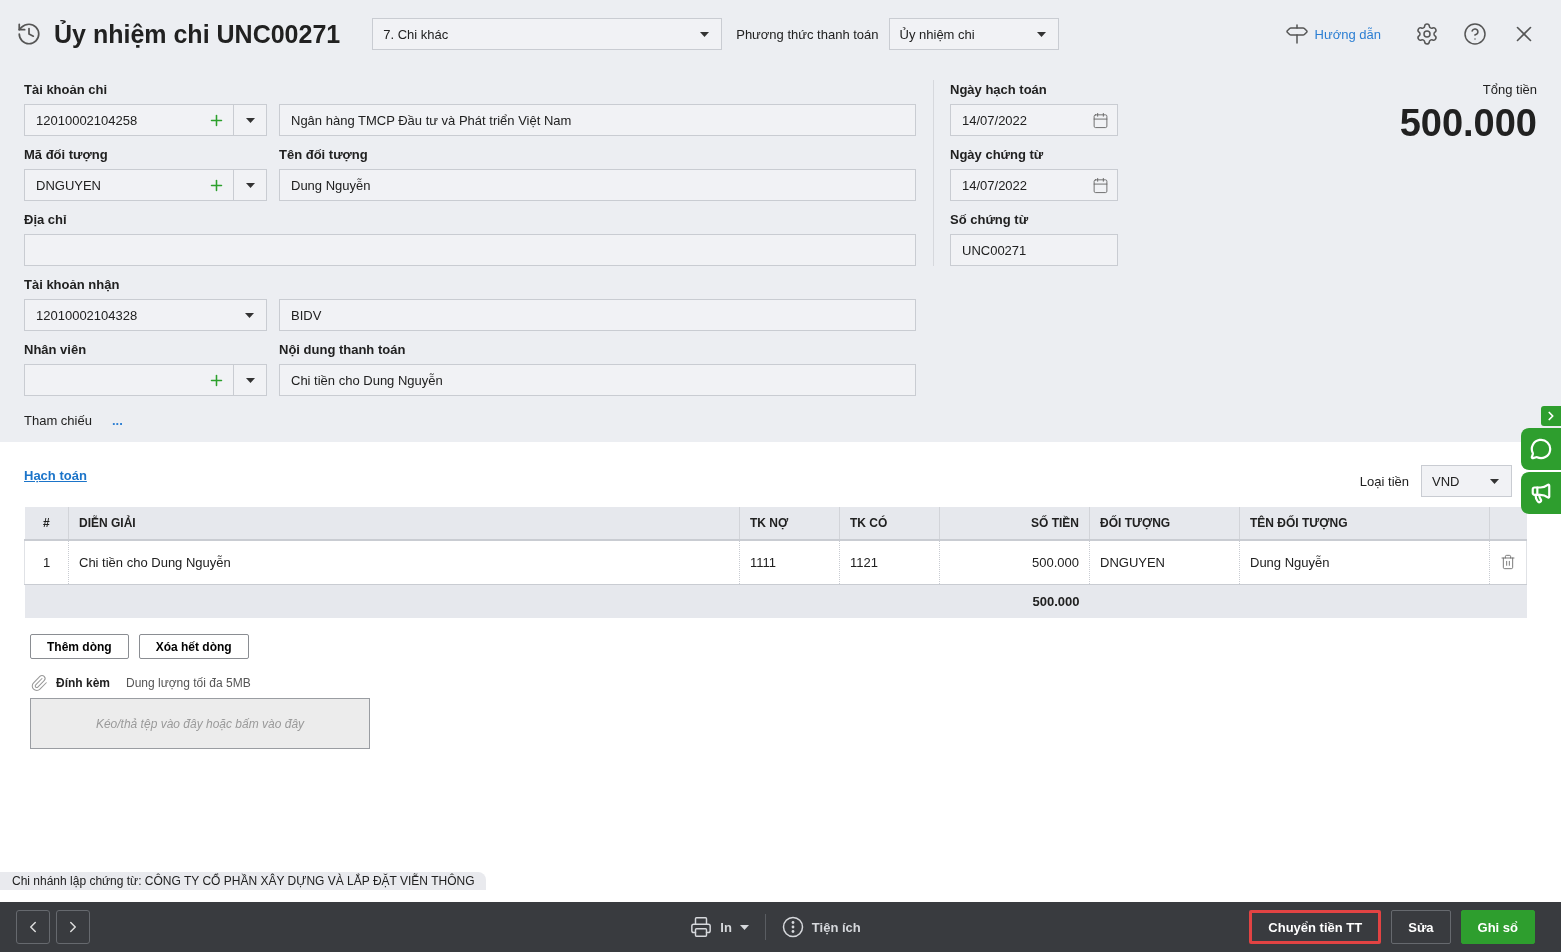  What do you see at coordinates (197, 34) in the screenshot?
I see `window-title: Ủy nhiệm chi UNC00271` at bounding box center [197, 34].